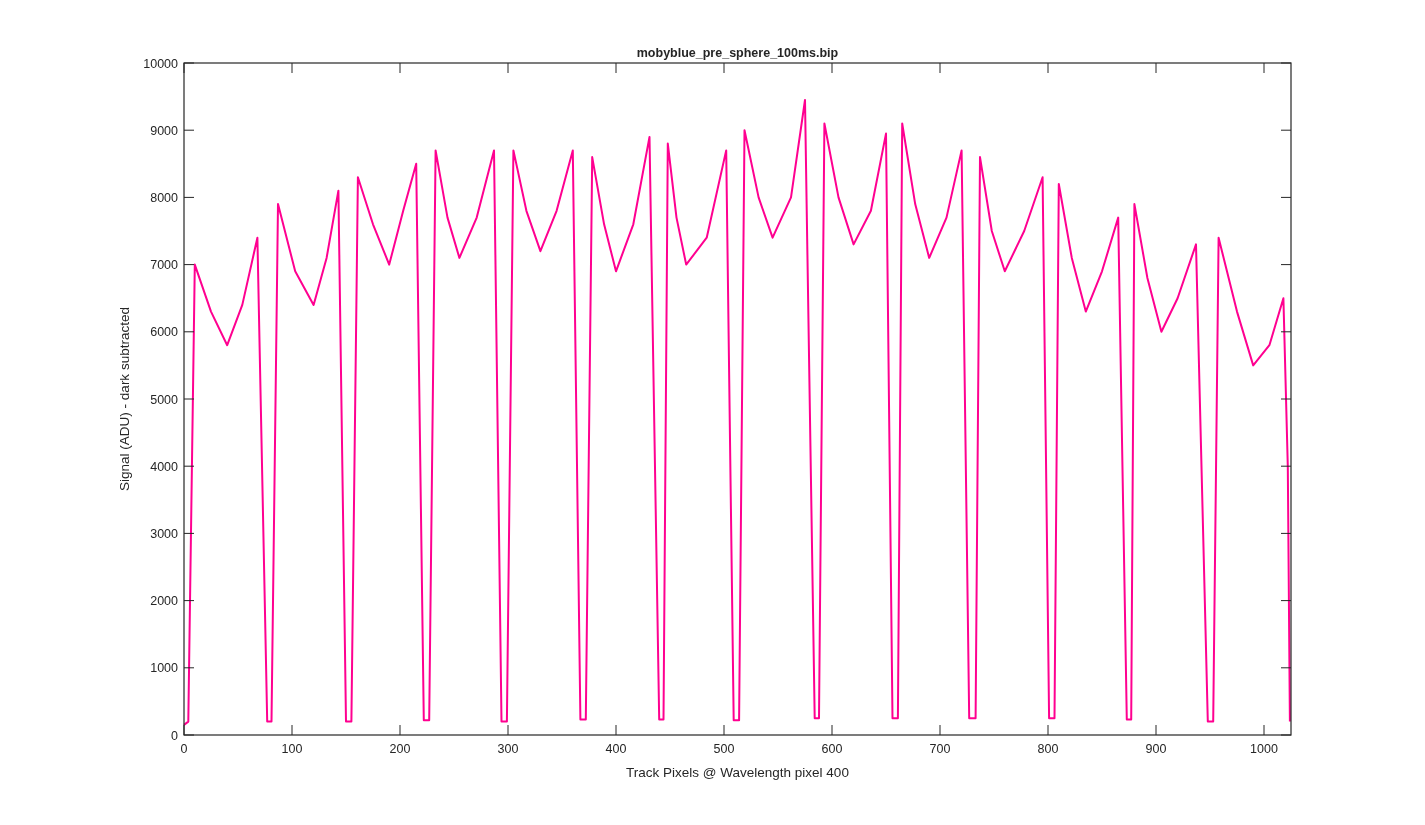 The width and height of the screenshot is (1425, 825). Describe the element at coordinates (737, 53) in the screenshot. I see `chart-title: mobyblue_pre_sphere_100ms.bip` at that location.